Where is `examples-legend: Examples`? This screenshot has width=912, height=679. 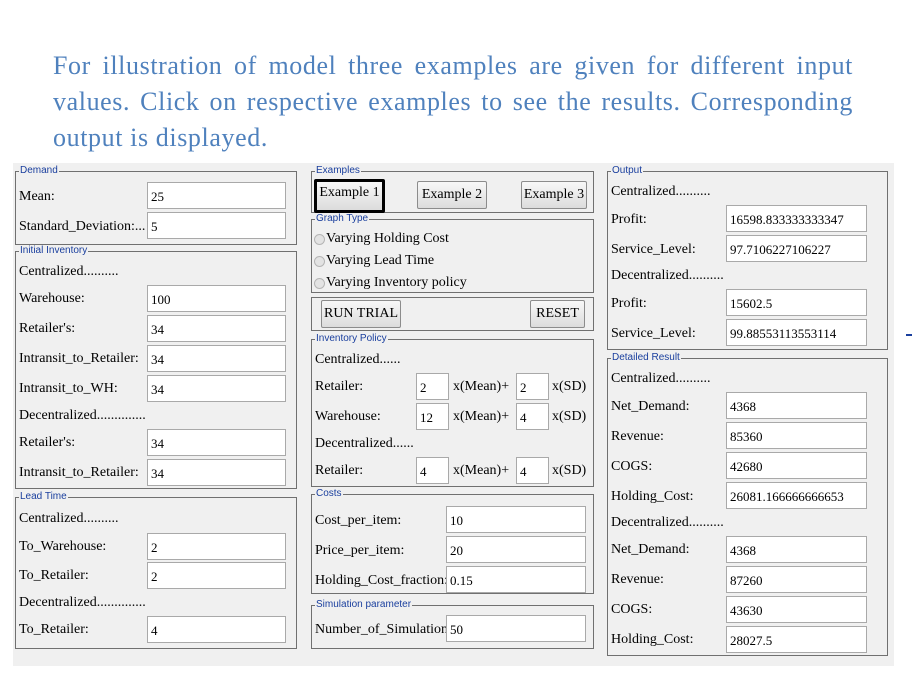 examples-legend: Examples is located at coordinates (338, 171).